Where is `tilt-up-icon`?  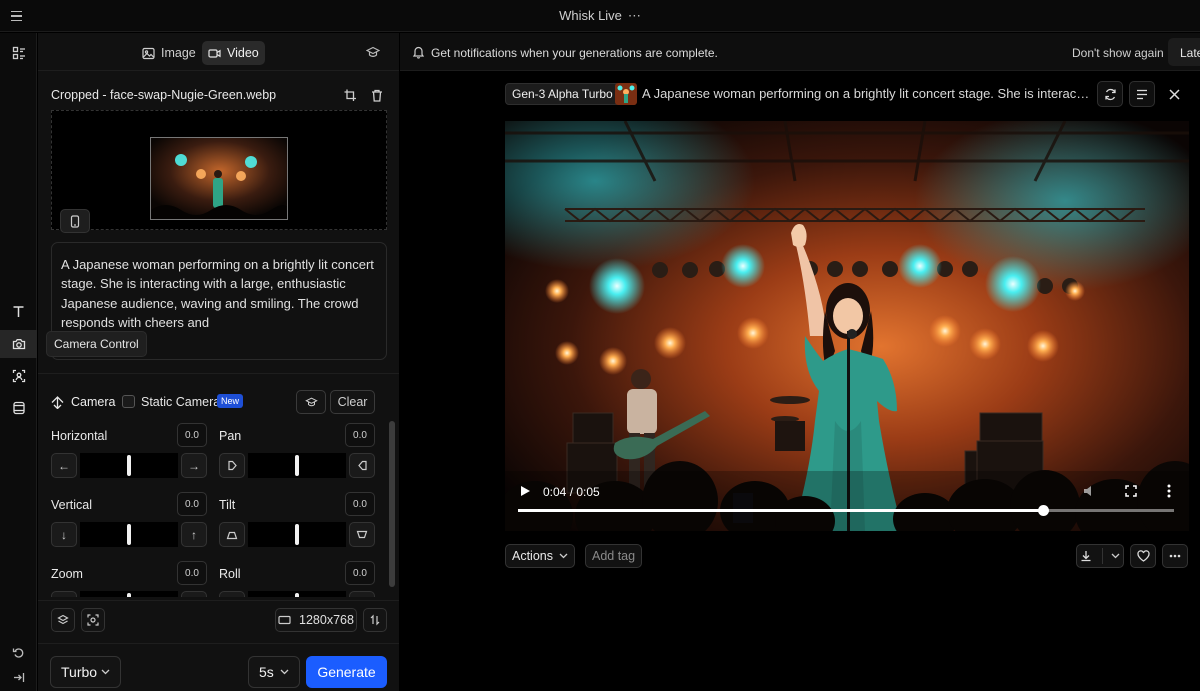
tilt-up-icon is located at coordinates (232, 534).